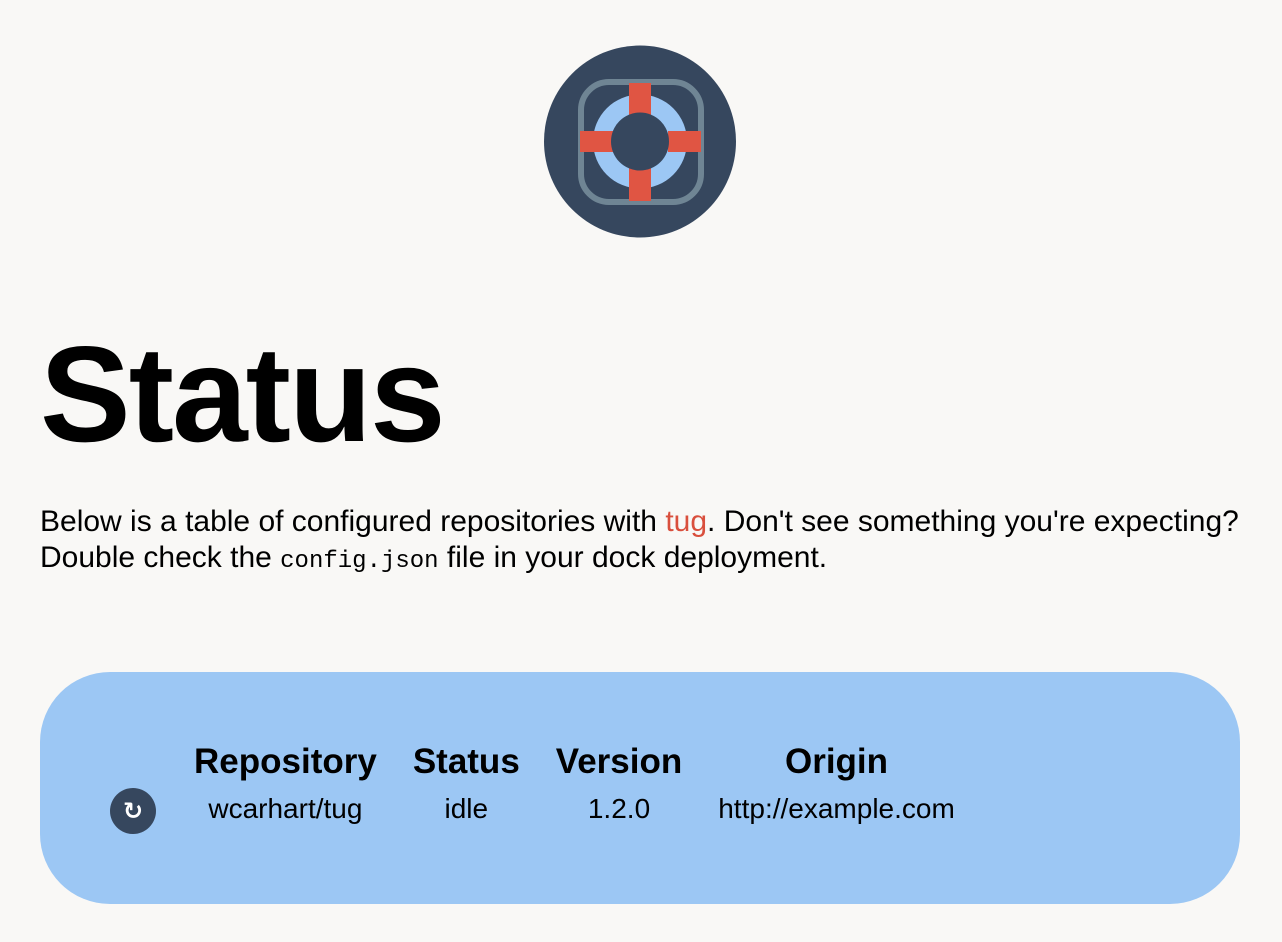 Image resolution: width=1282 pixels, height=942 pixels. Describe the element at coordinates (836, 808) in the screenshot. I see `origin-cell: http://example.com` at that location.